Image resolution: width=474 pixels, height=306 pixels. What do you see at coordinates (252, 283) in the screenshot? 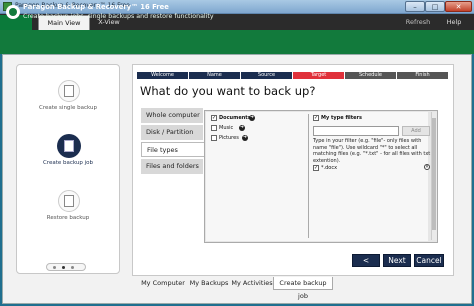
I see `tab-my-activities: My Activities` at bounding box center [252, 283].